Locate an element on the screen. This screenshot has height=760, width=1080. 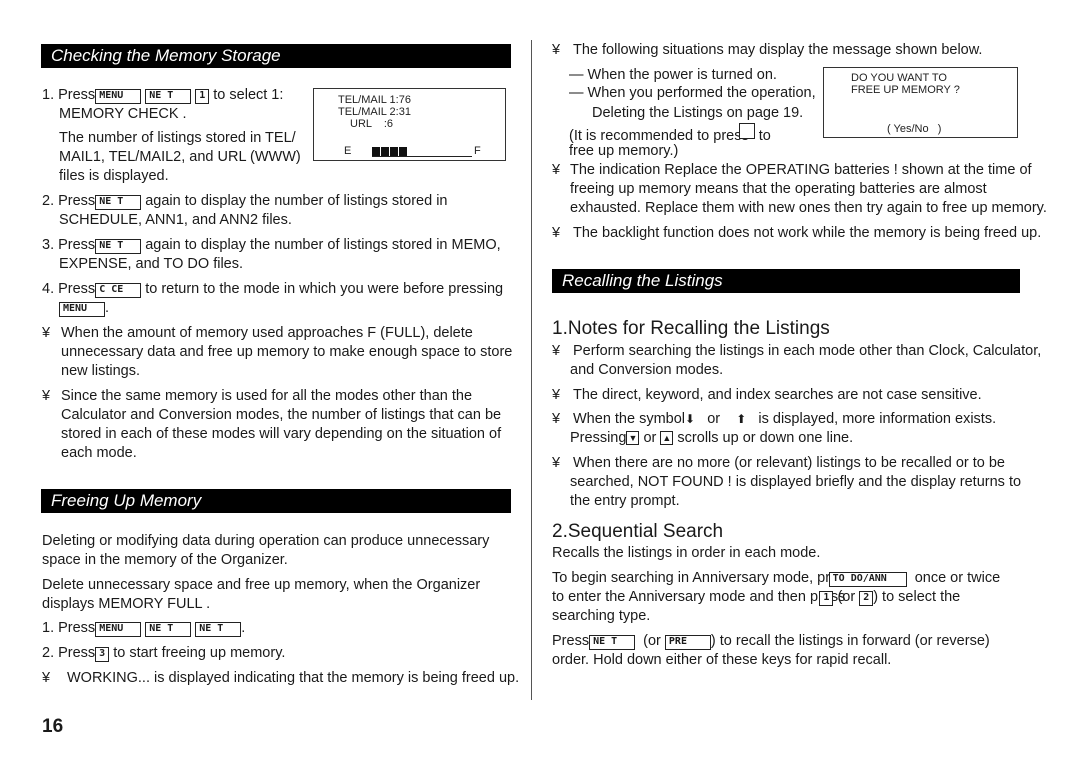
note-text: searching type. is located at coordinates (601, 616).